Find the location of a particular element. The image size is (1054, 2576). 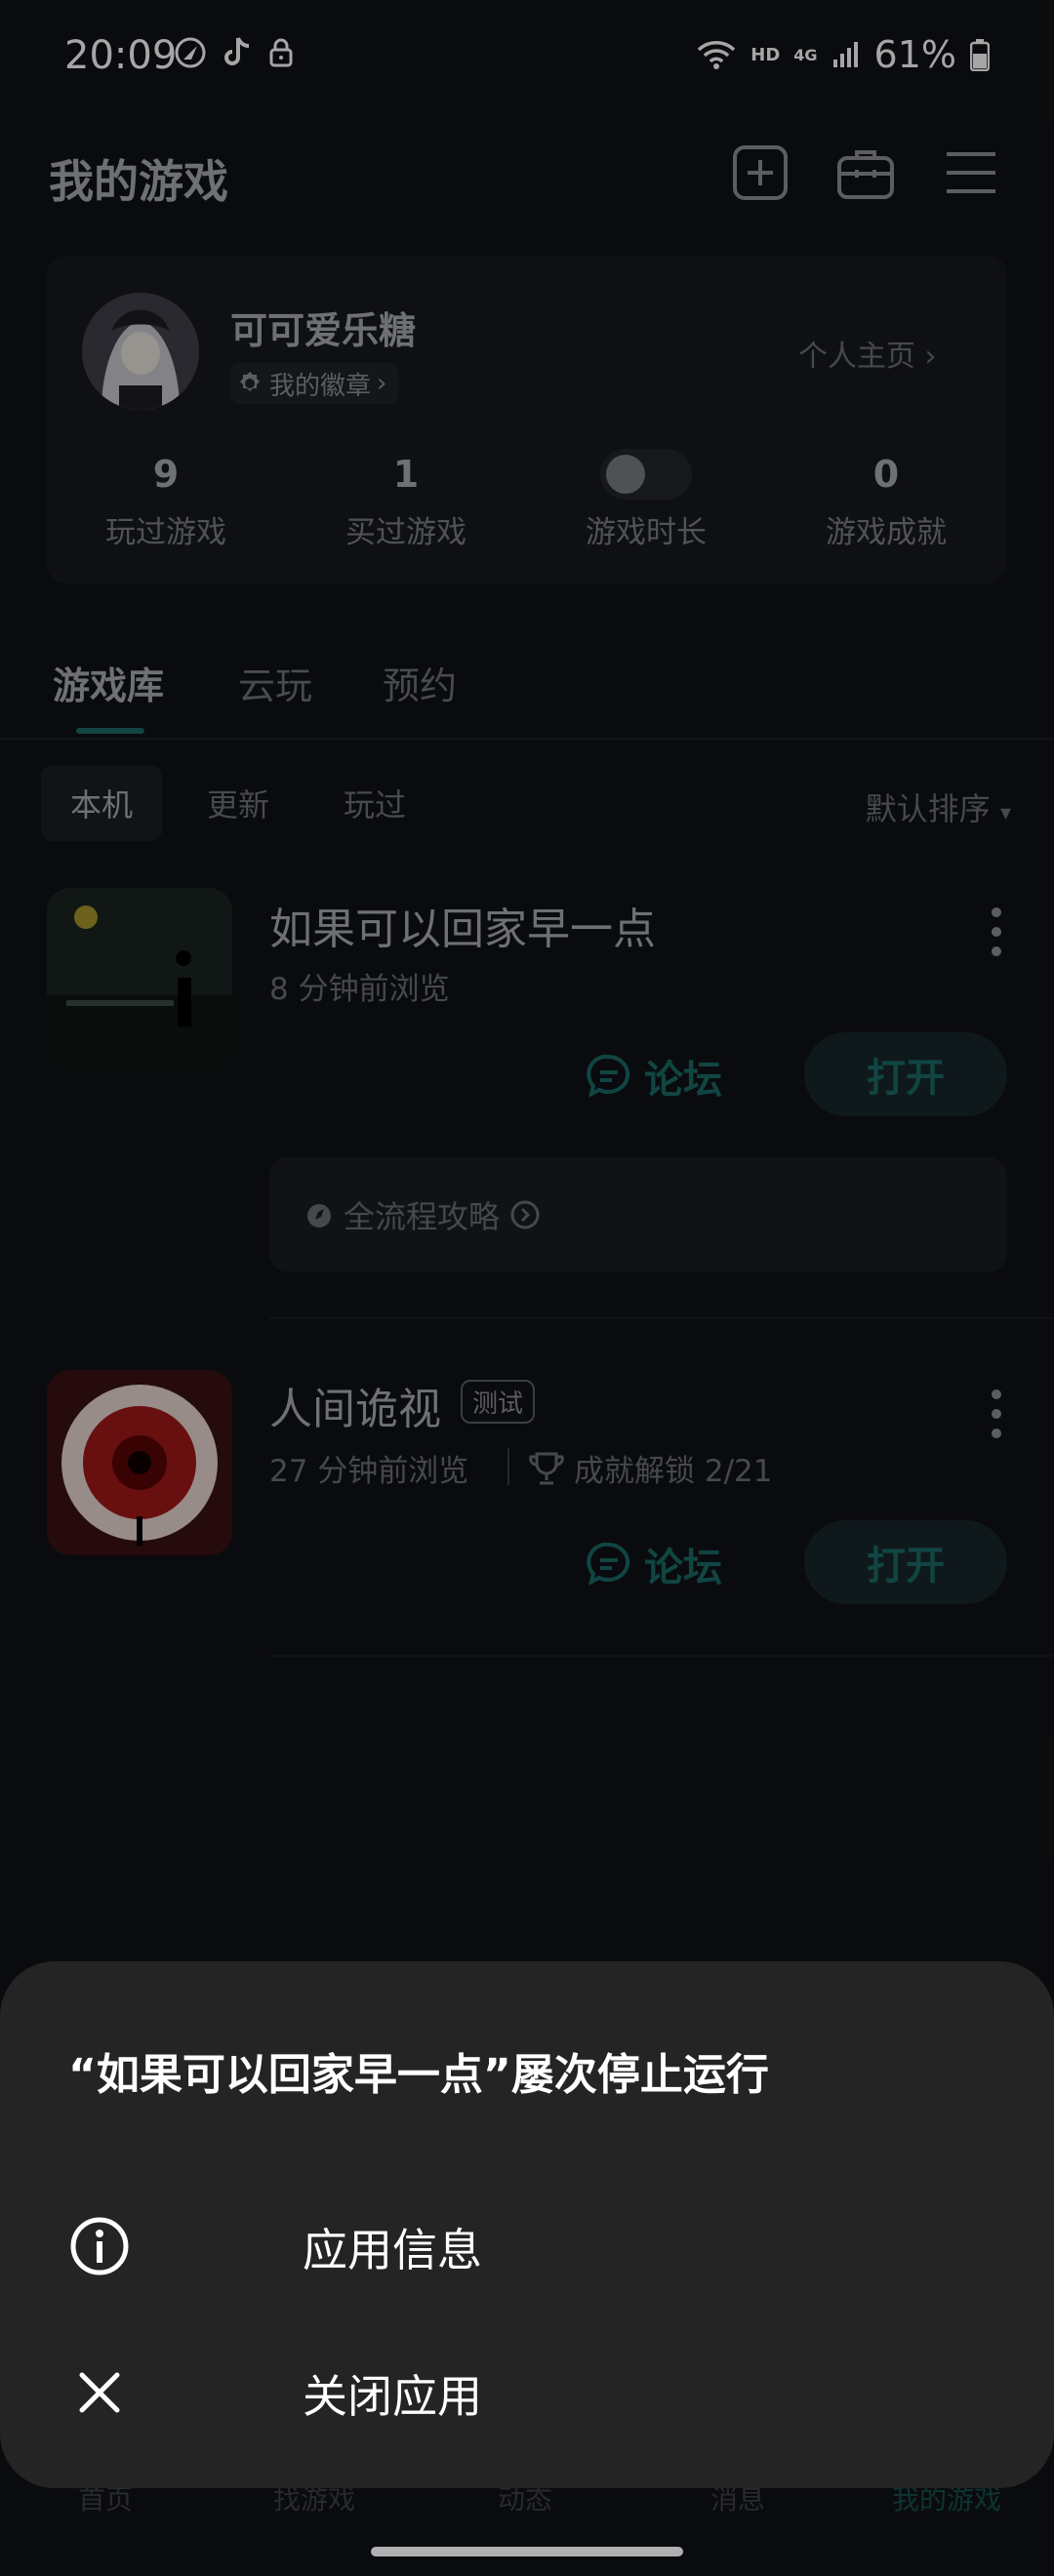

app-info-option: 应用信息 is located at coordinates (527, 2246).